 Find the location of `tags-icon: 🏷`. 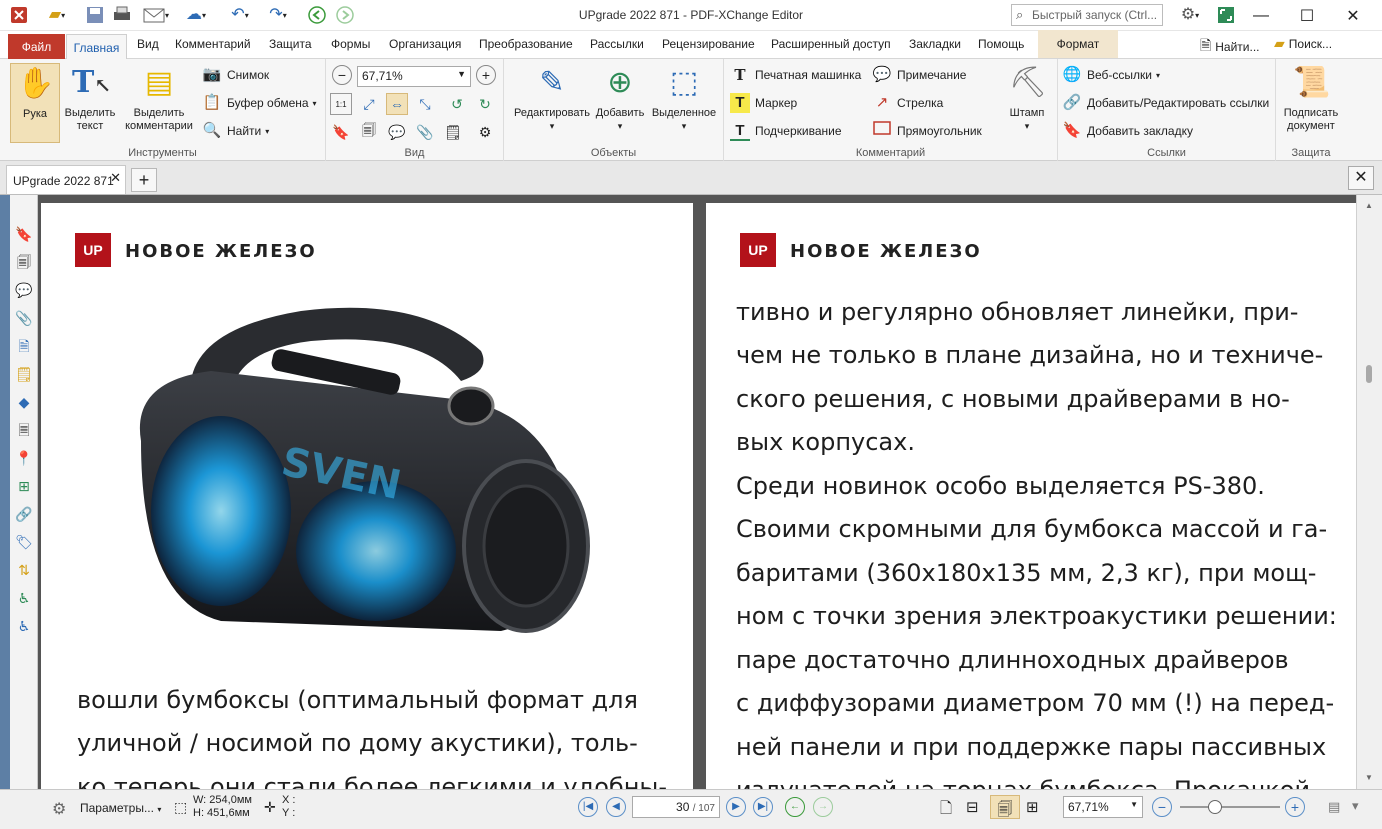

tags-icon: 🏷 is located at coordinates (24, 542).